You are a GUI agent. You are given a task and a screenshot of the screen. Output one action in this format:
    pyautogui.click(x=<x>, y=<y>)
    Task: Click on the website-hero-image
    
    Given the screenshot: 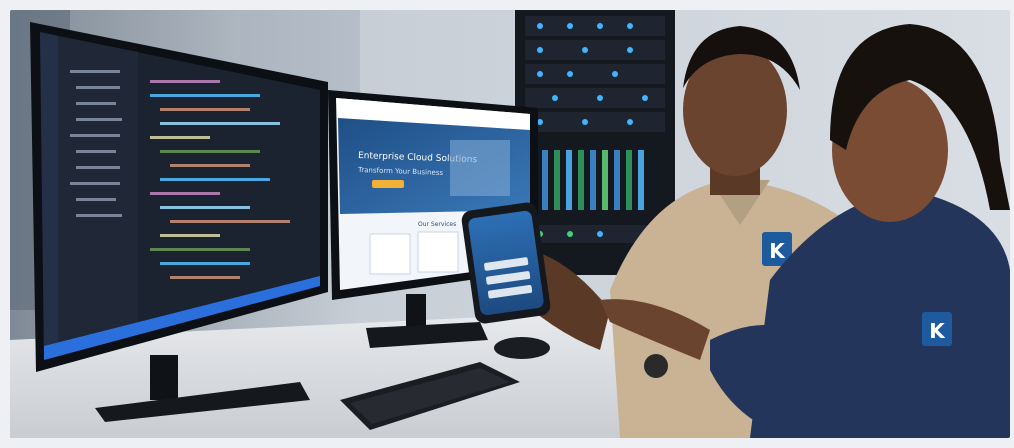 What is the action you would take?
    pyautogui.click(x=480, y=168)
    